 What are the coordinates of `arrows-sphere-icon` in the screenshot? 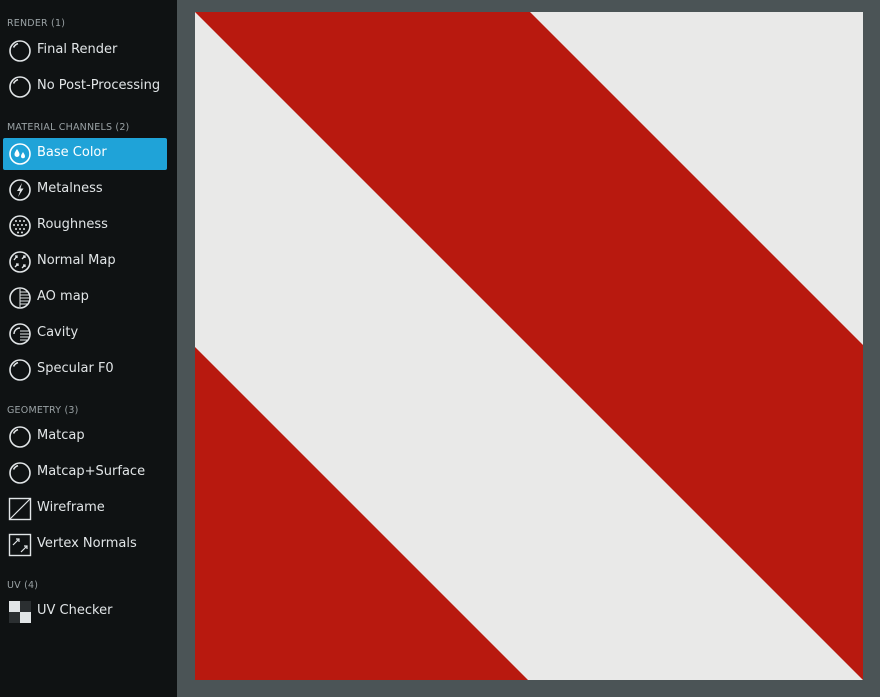 It's located at (20, 262).